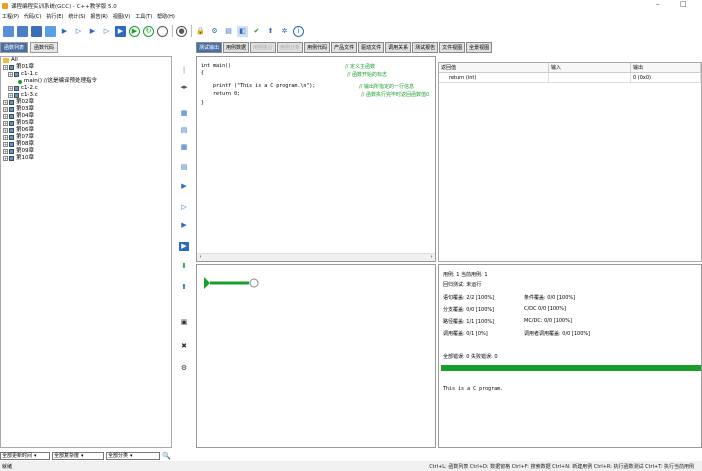 Image resolution: width=702 pixels, height=471 pixels. Describe the element at coordinates (298, 31) in the screenshot. I see `info-icon: i` at that location.